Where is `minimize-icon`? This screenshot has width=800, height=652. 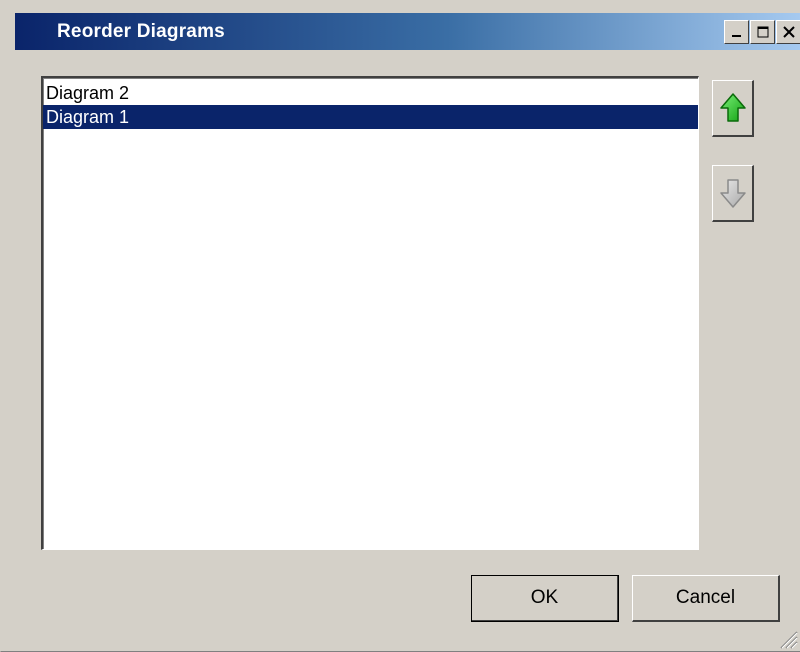 minimize-icon is located at coordinates (736, 36).